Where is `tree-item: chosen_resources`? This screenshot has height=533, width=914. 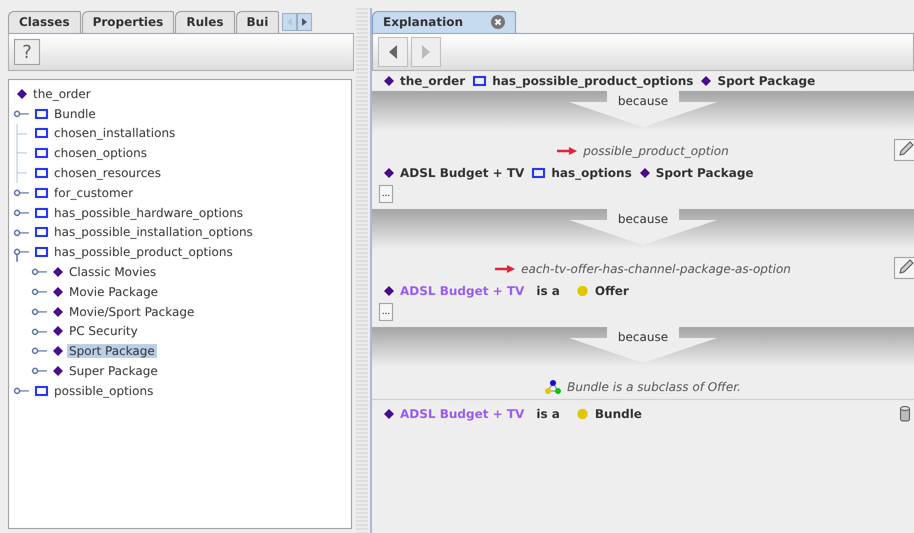 tree-item: chosen_resources is located at coordinates (107, 173).